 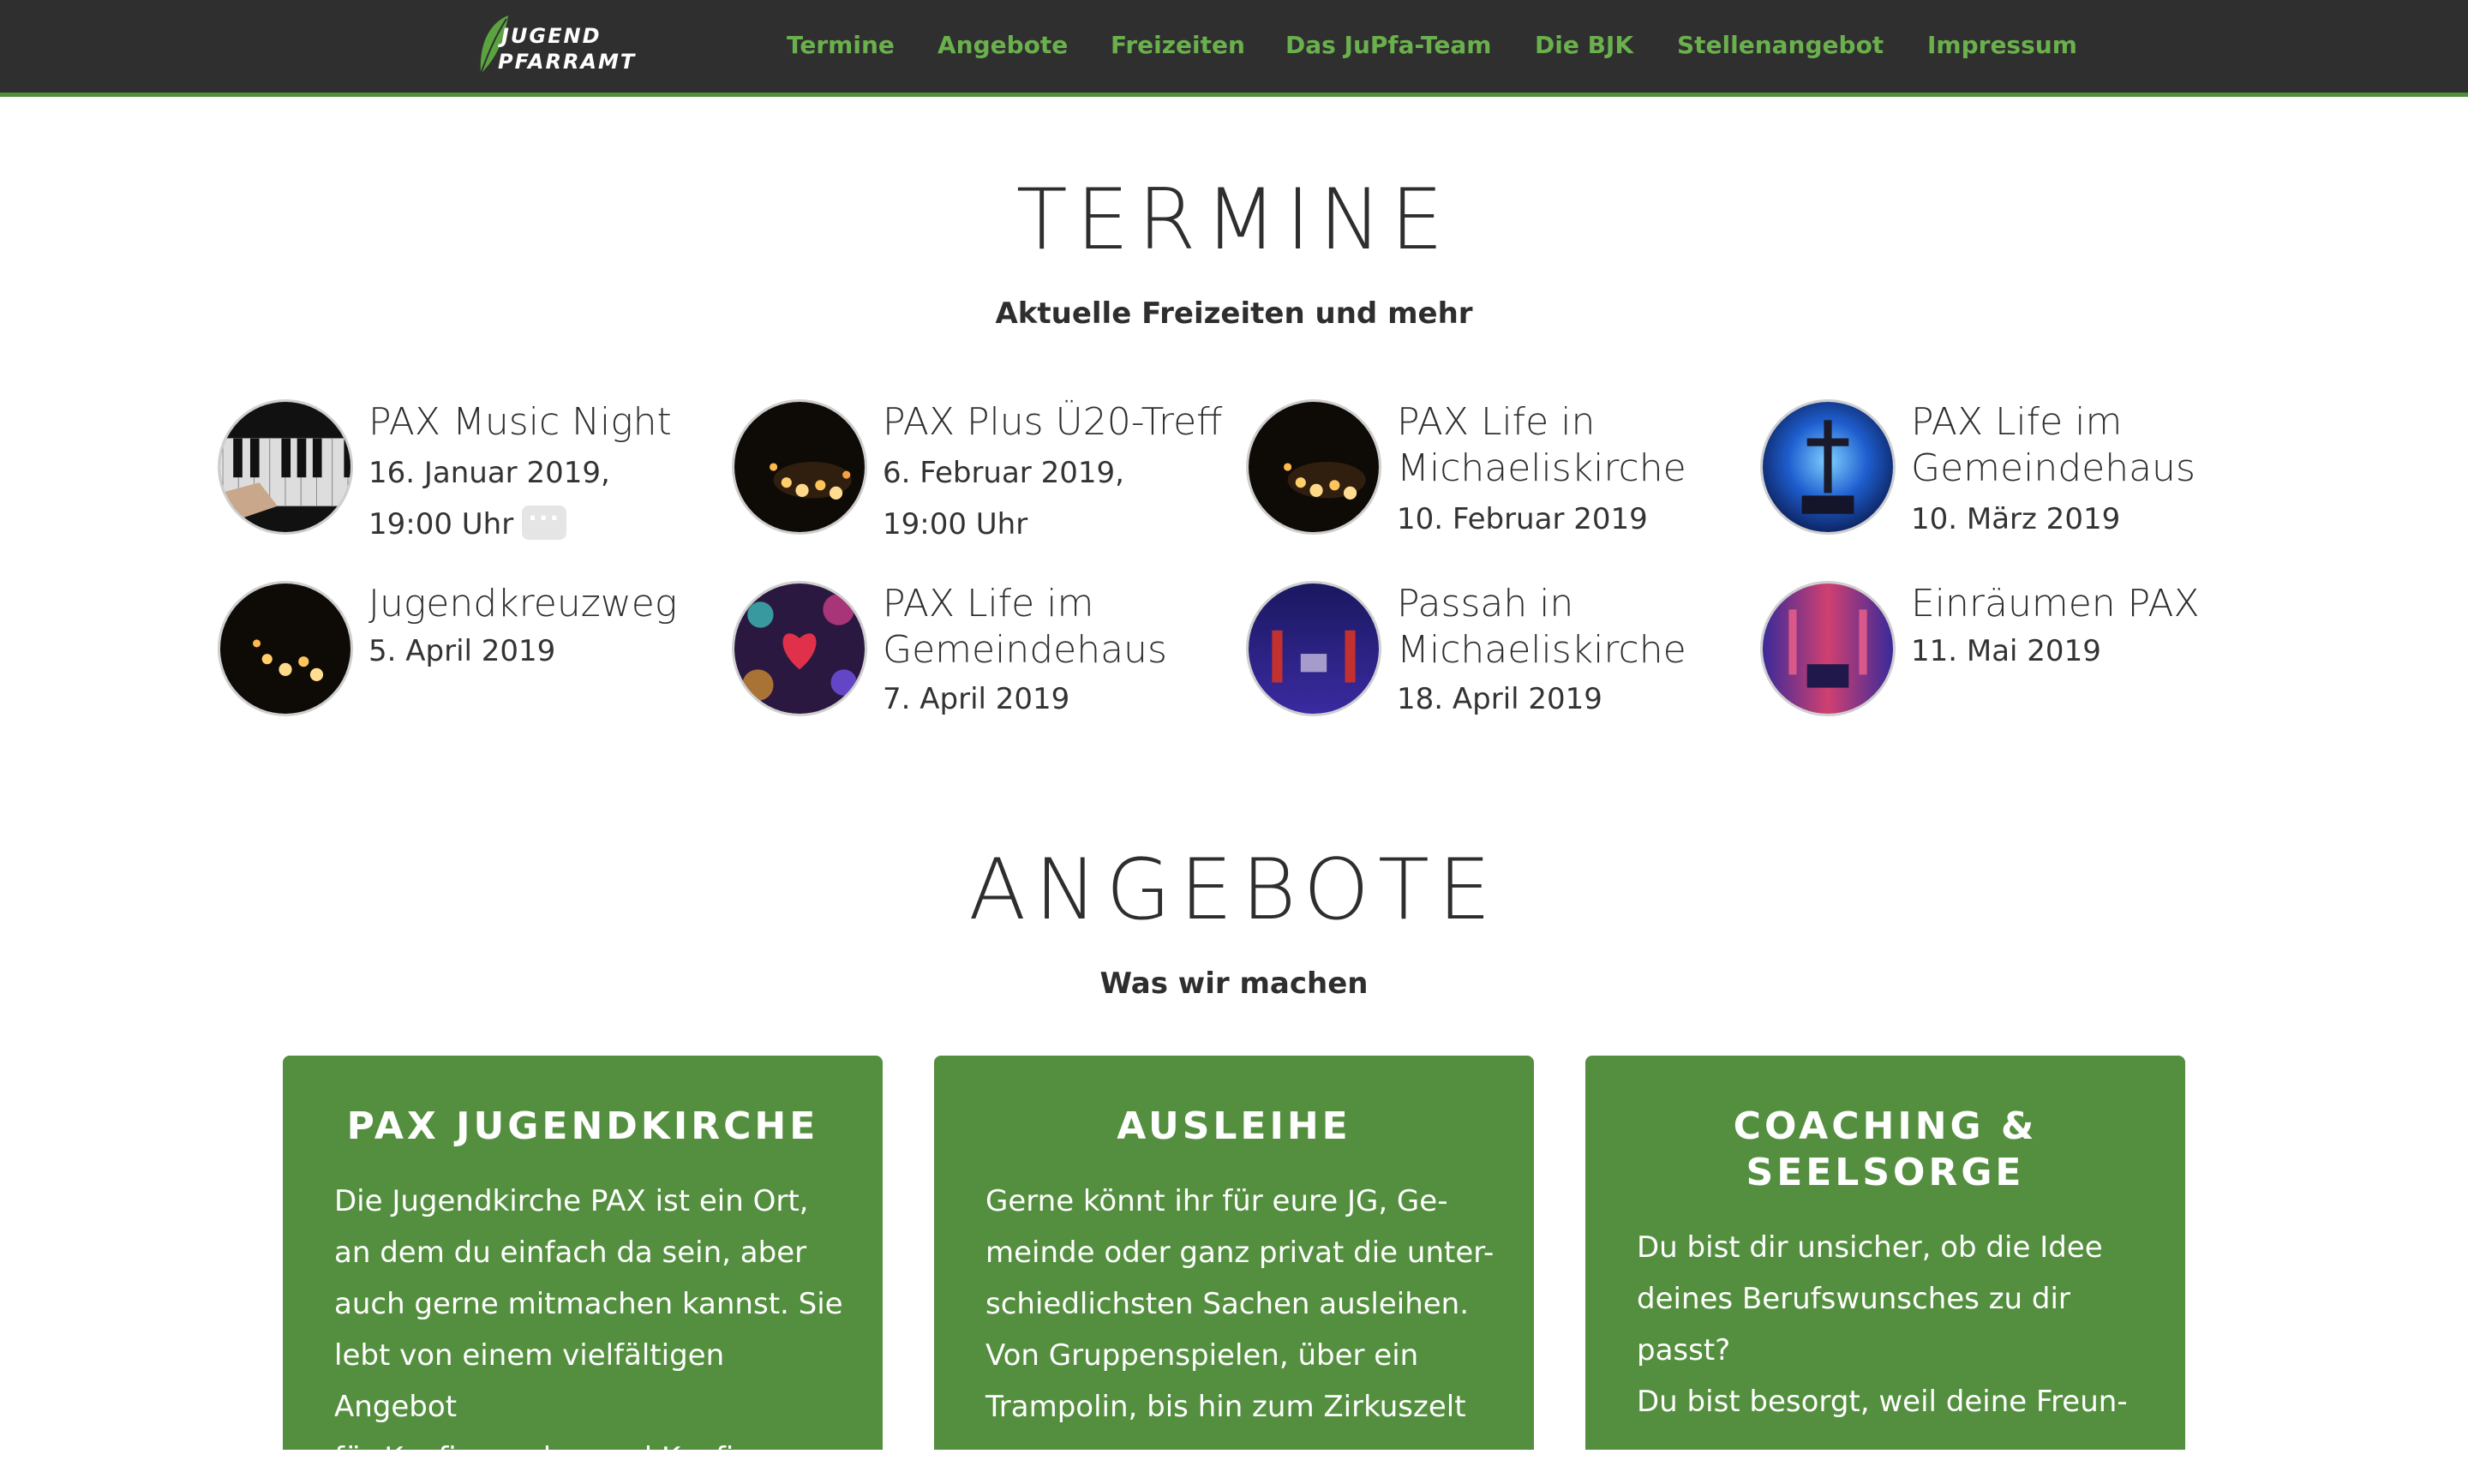 I want to click on more-button: ···, so click(x=544, y=522).